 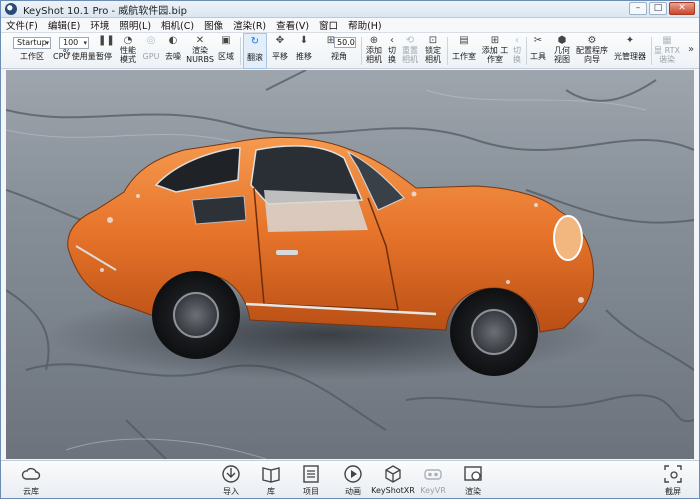 I want to click on render-nurbs-label: 渲染 NURBS, so click(x=200, y=55).